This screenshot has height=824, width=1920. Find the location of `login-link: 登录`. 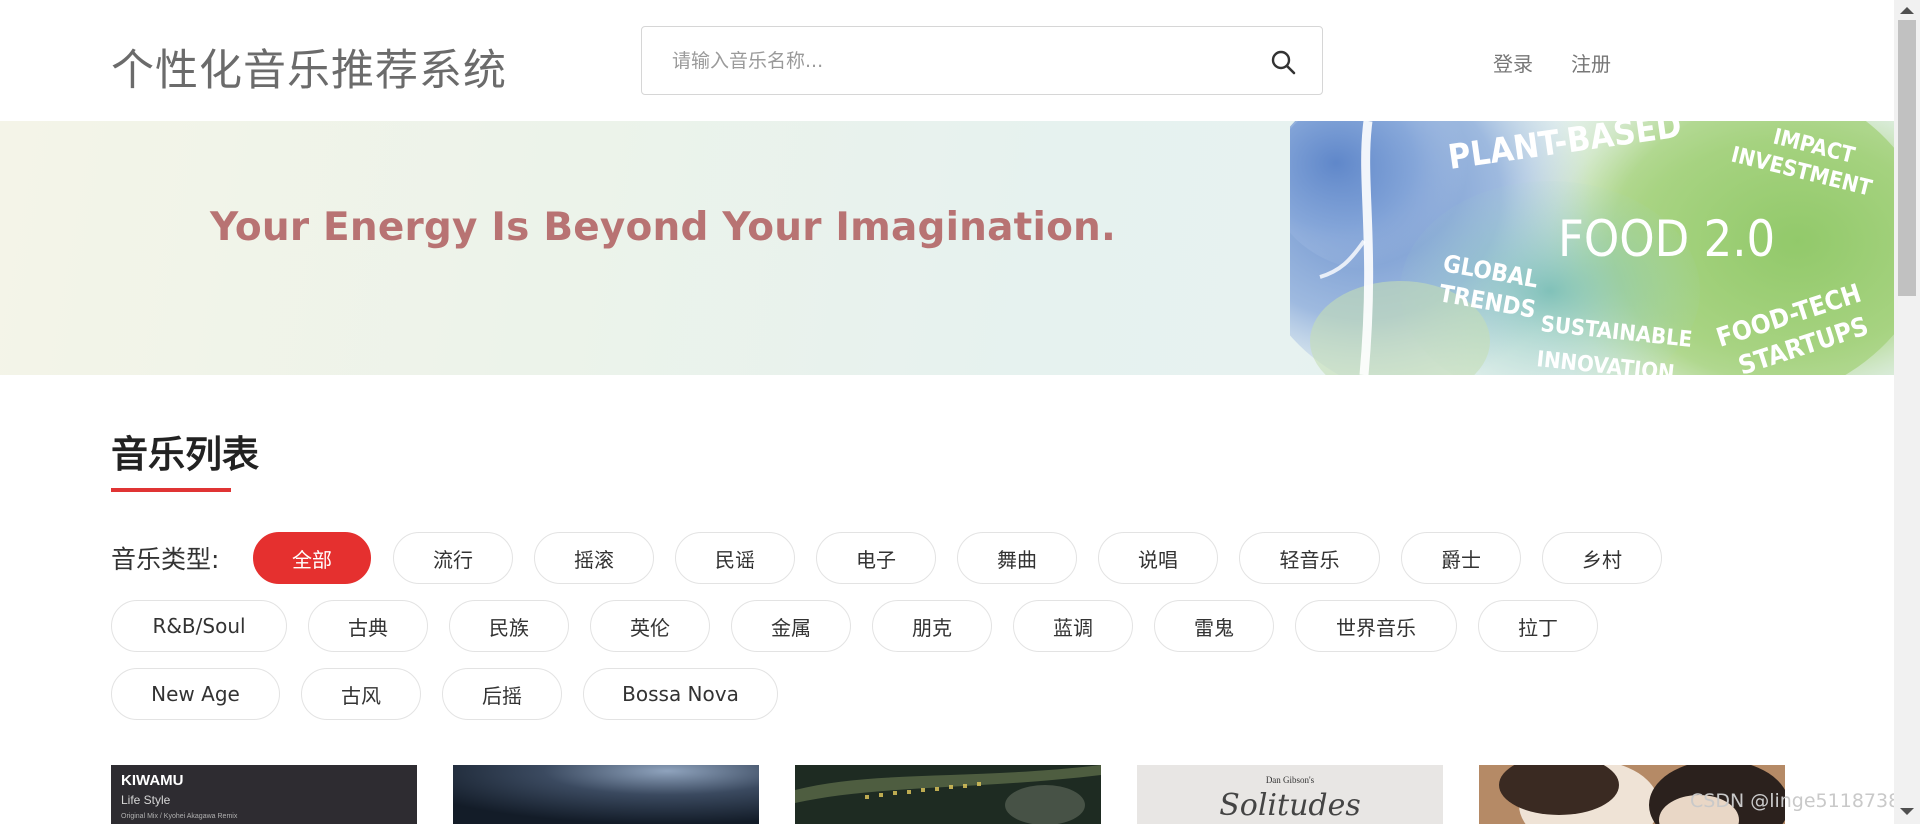

login-link: 登录 is located at coordinates (1513, 62).